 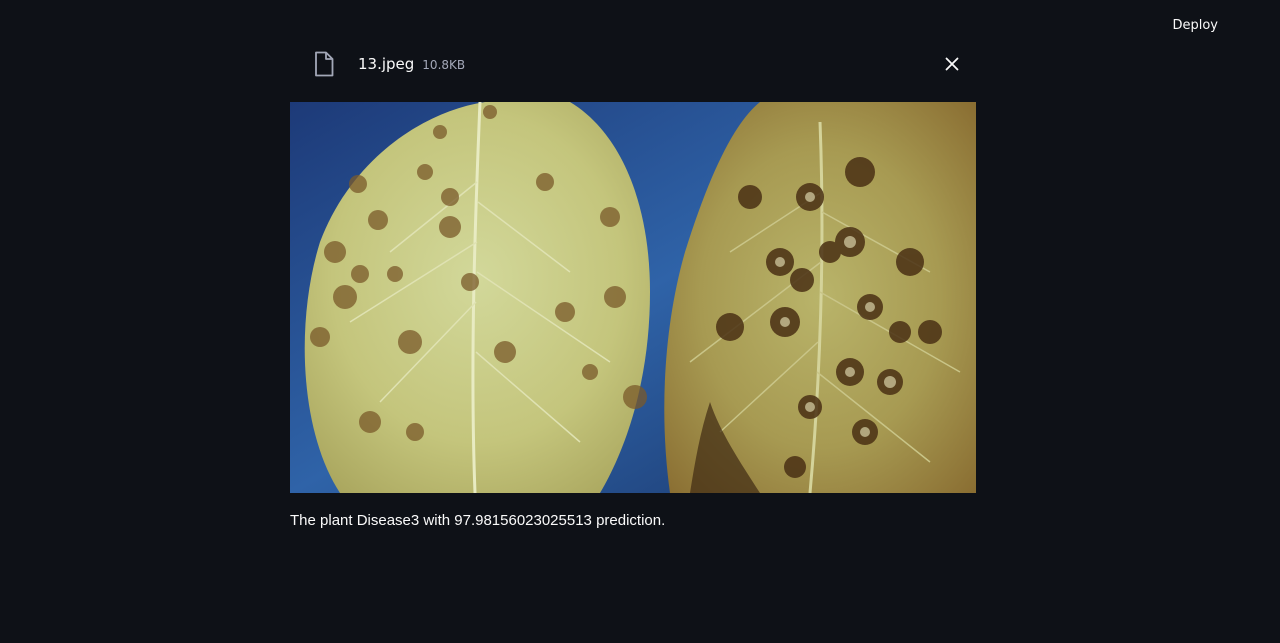 What do you see at coordinates (444, 65) in the screenshot?
I see `file-size: 10.8KB` at bounding box center [444, 65].